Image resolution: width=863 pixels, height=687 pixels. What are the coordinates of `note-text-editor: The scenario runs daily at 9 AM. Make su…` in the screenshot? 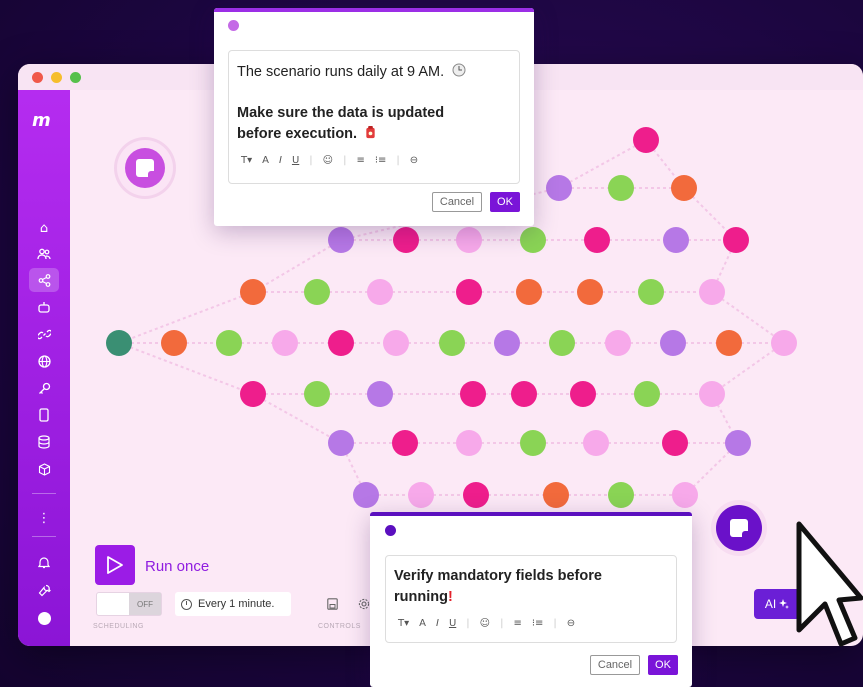 It's located at (374, 117).